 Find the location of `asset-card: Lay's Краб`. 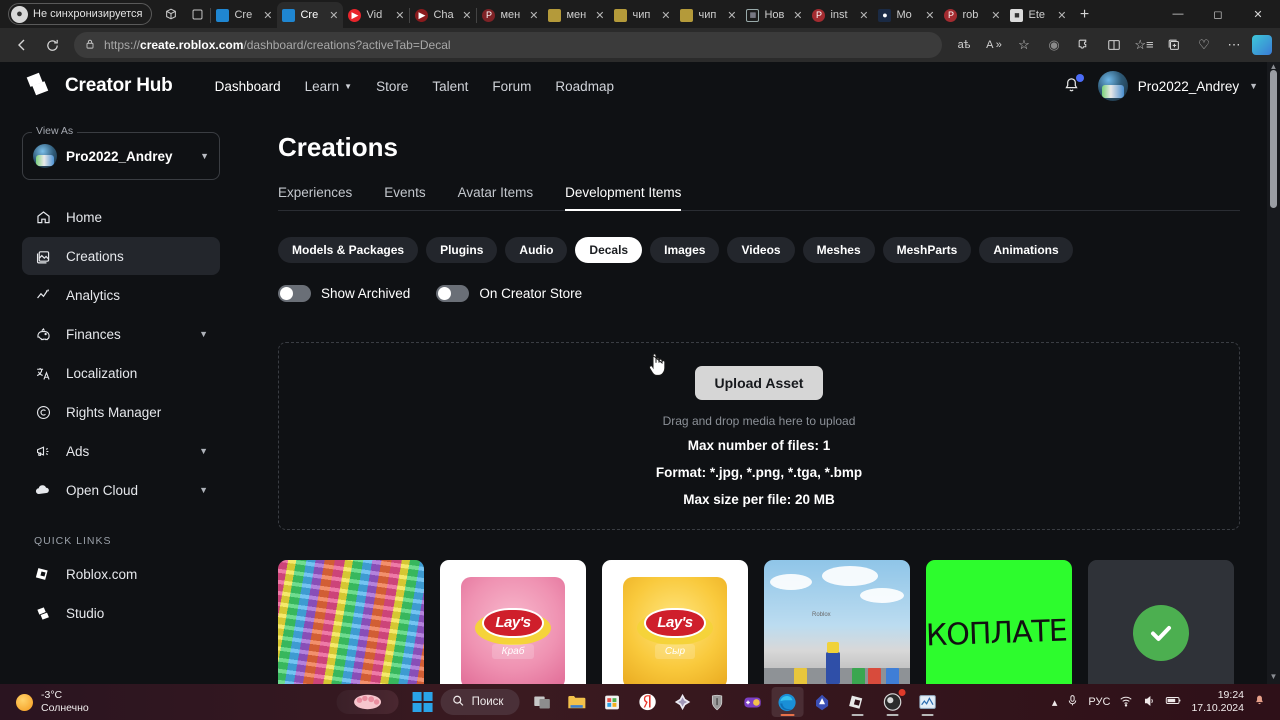

asset-card: Lay's Краб is located at coordinates (513, 622).